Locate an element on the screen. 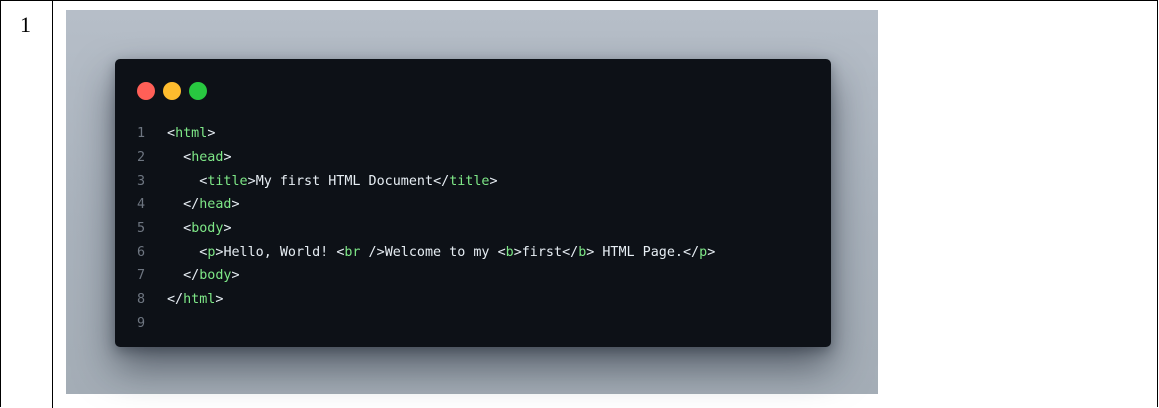  line-text: </body> is located at coordinates (192, 276).